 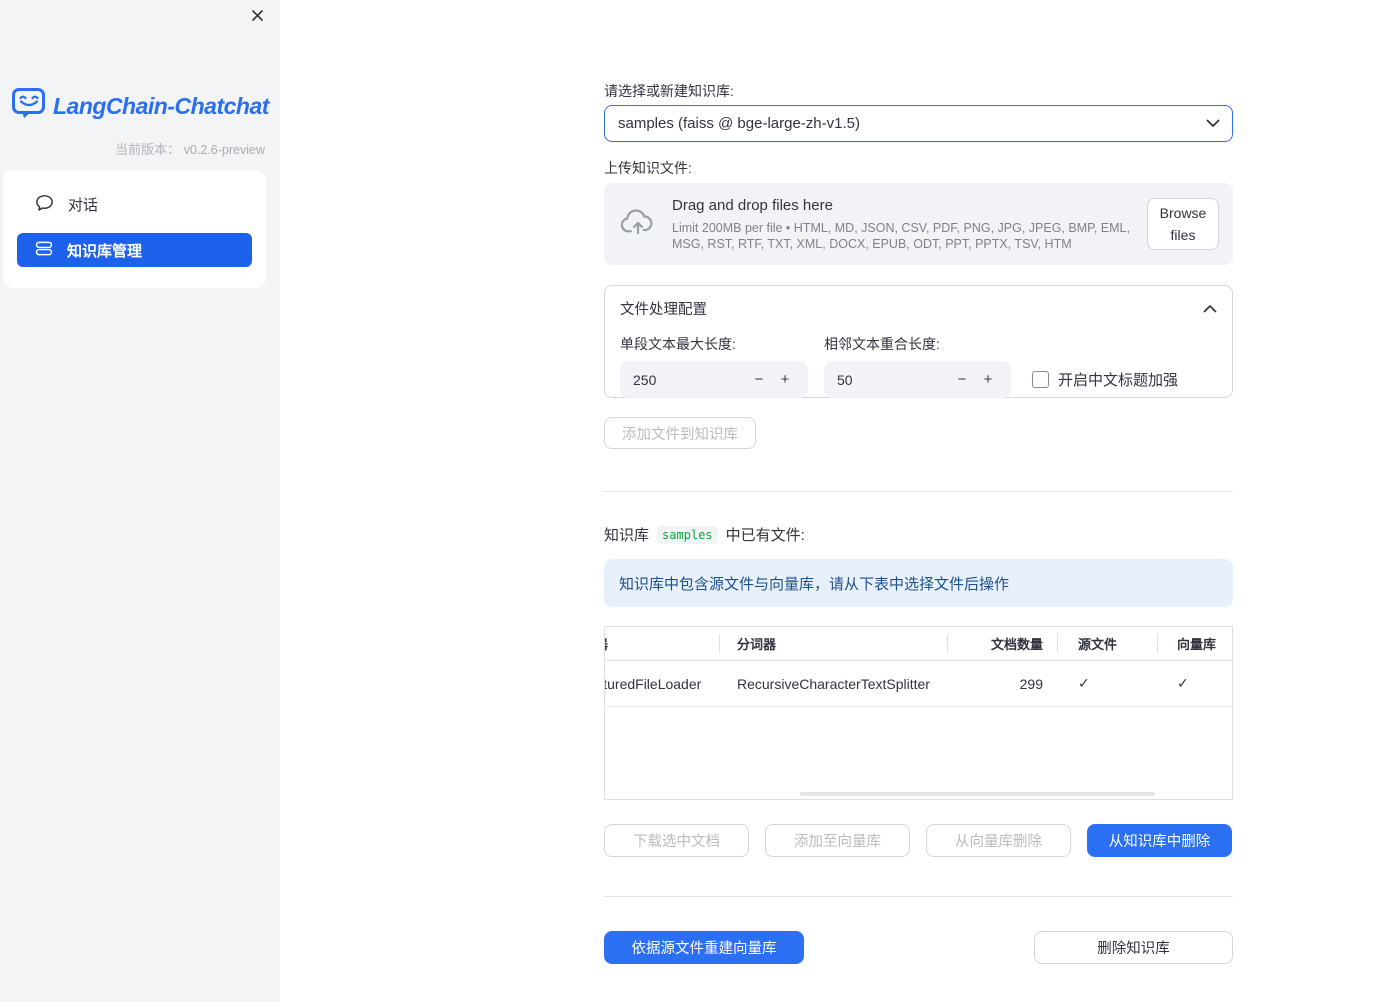 I want to click on delete-kb-button: 删除知识库, so click(x=1133, y=947).